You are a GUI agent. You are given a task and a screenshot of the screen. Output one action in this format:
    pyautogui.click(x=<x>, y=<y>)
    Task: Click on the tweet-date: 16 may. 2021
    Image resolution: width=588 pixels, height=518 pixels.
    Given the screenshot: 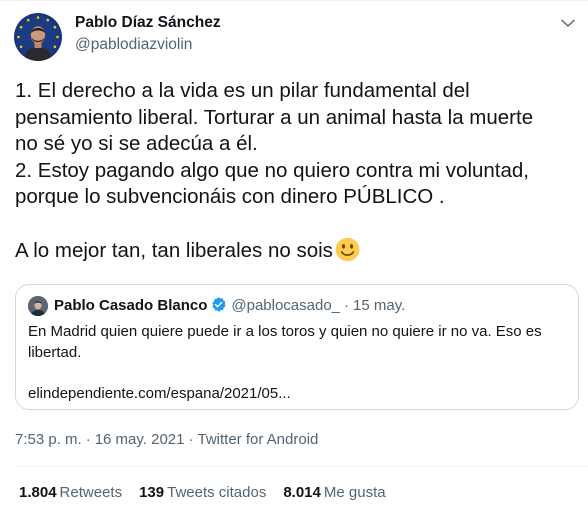 What is the action you would take?
    pyautogui.click(x=140, y=439)
    